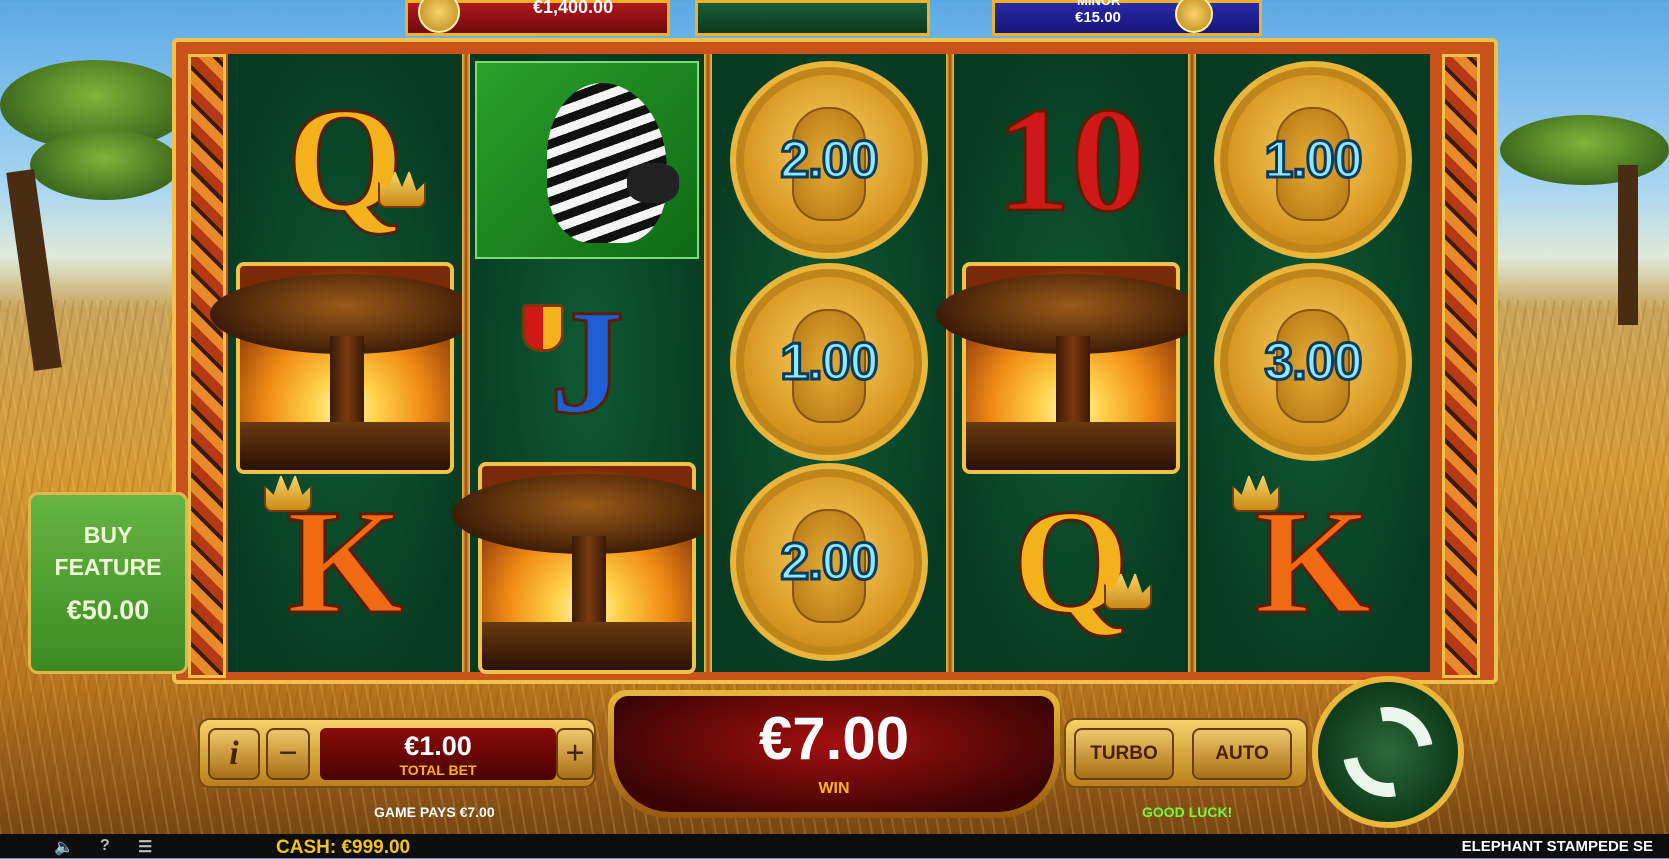  What do you see at coordinates (543, 328) in the screenshot?
I see `shield-icon` at bounding box center [543, 328].